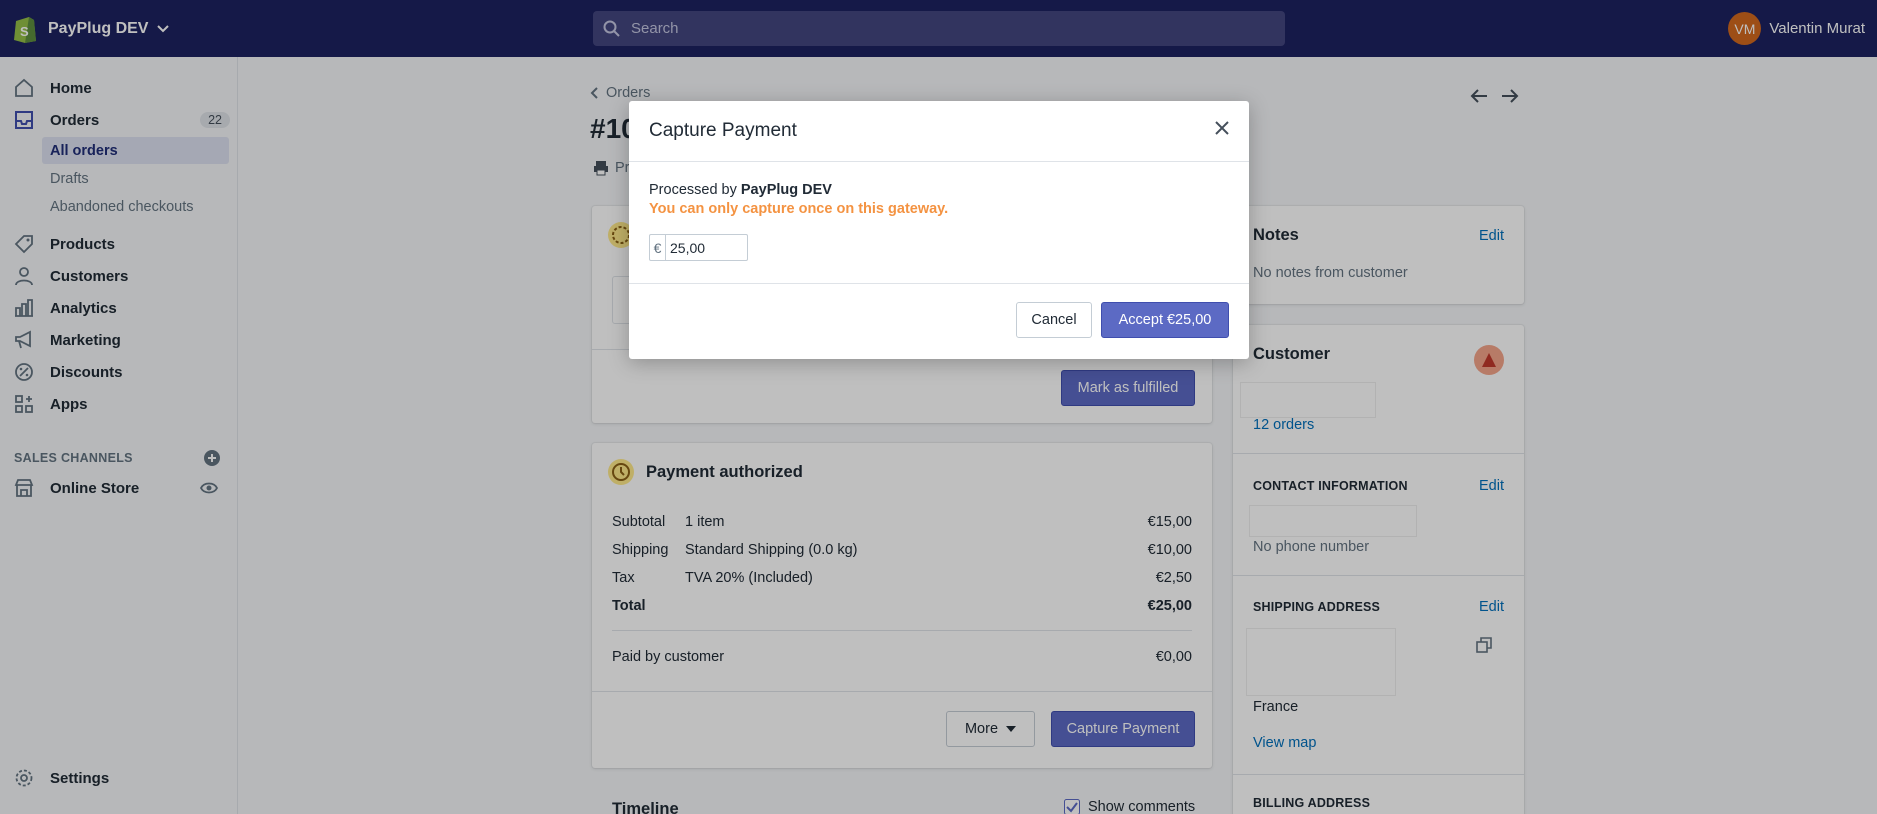 The image size is (1877, 814). I want to click on modal-header: Capture Payment, so click(939, 131).